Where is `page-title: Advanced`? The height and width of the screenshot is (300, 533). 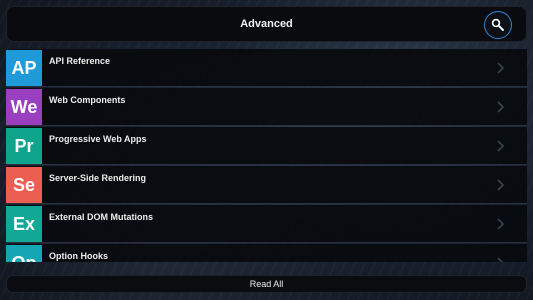
page-title: Advanced is located at coordinates (266, 24).